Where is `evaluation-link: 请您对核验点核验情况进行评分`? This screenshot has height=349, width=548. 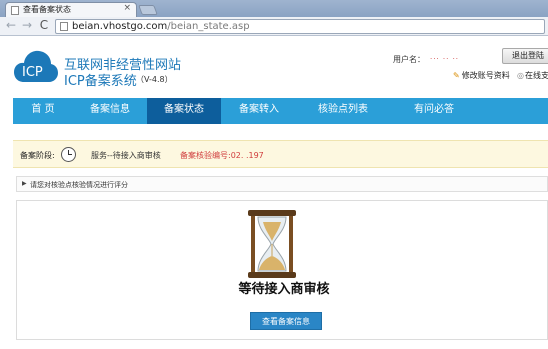 evaluation-link: 请您对核验点核验情况进行评分 is located at coordinates (79, 185).